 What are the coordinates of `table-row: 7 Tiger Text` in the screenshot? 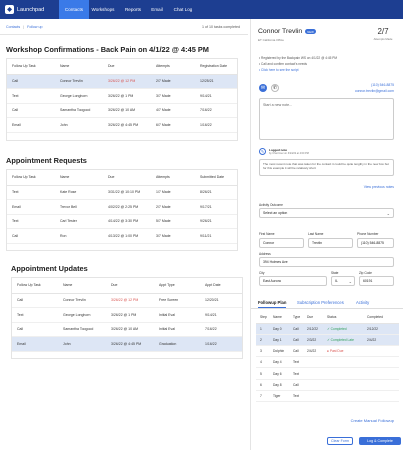 It's located at (327, 396).